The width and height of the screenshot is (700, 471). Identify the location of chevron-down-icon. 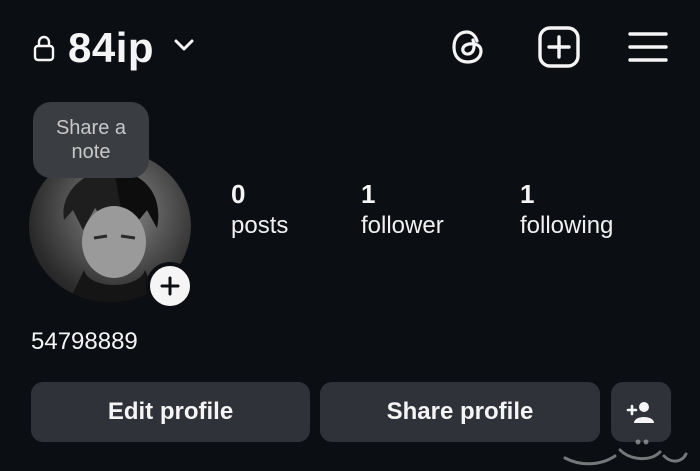
(184, 45).